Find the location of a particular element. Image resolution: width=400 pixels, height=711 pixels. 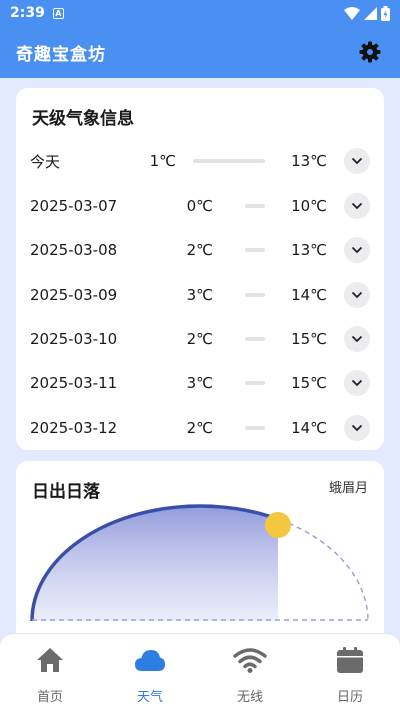

forecast-row-today: 今天 1℃ 13℃ is located at coordinates (200, 161).